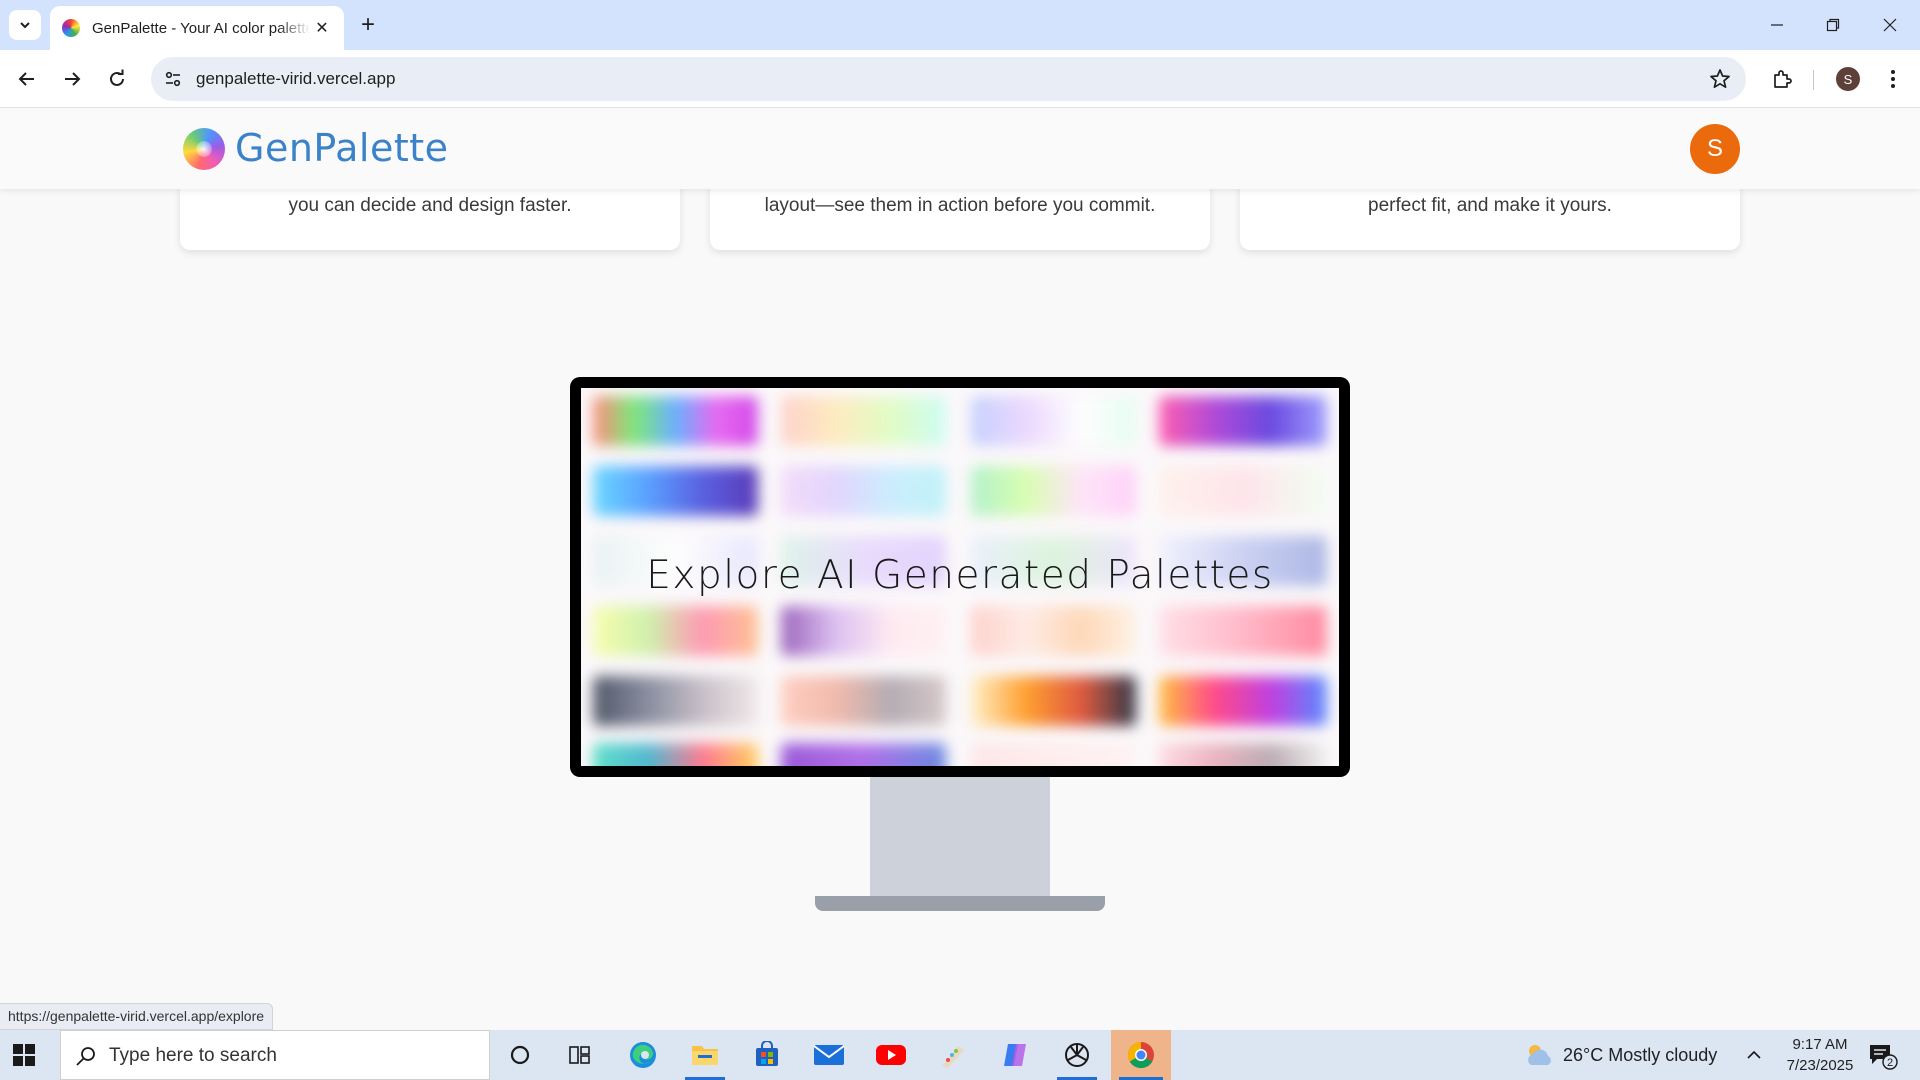  What do you see at coordinates (1813, 80) in the screenshot?
I see `toolbar-separator` at bounding box center [1813, 80].